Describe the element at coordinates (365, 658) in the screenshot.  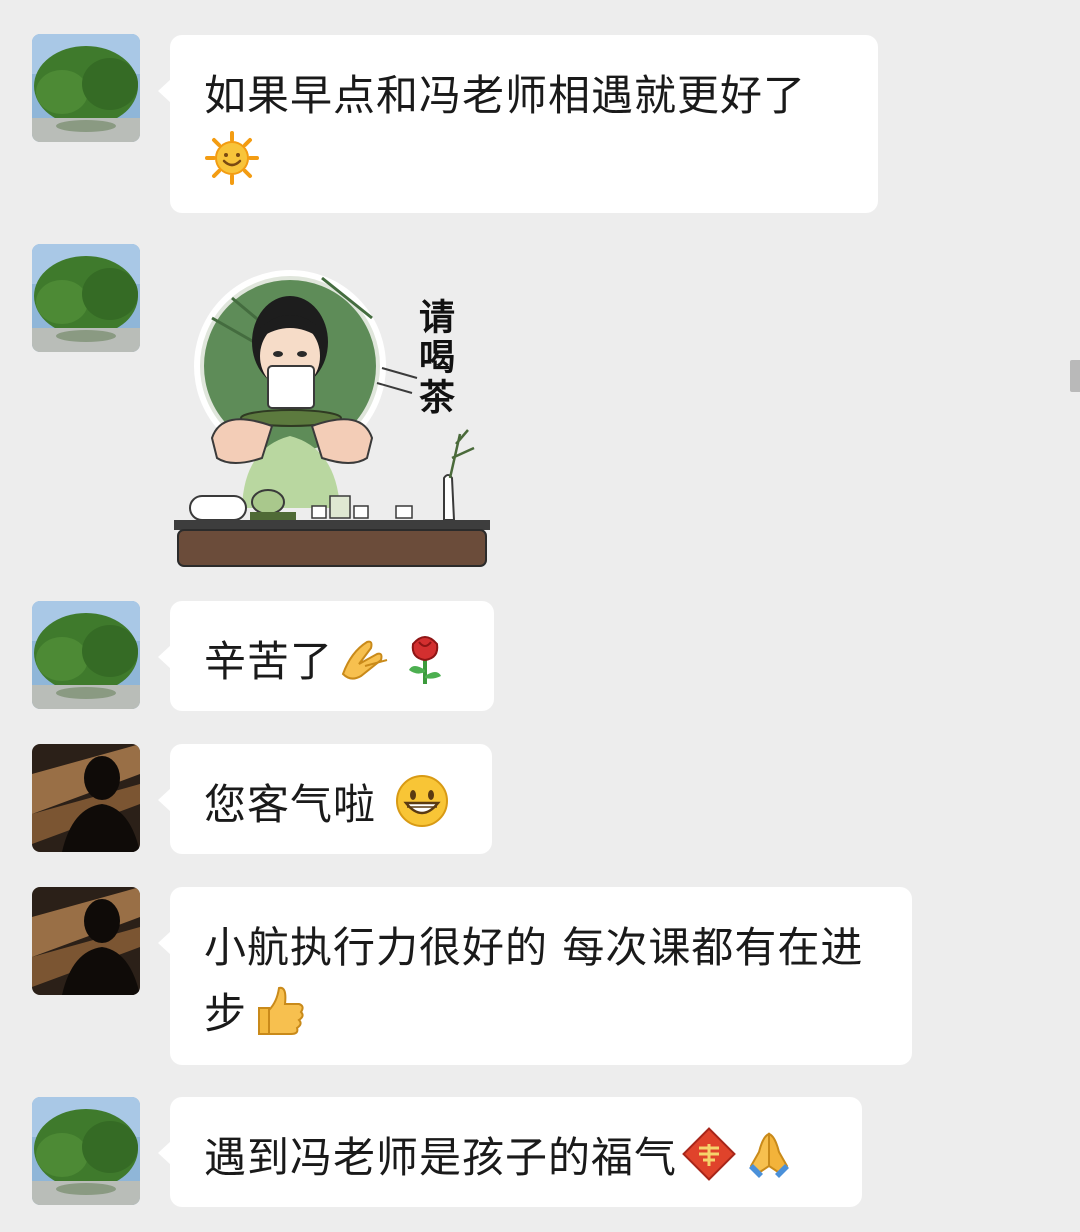
I see `handshake-hand-emoji-icon` at that location.